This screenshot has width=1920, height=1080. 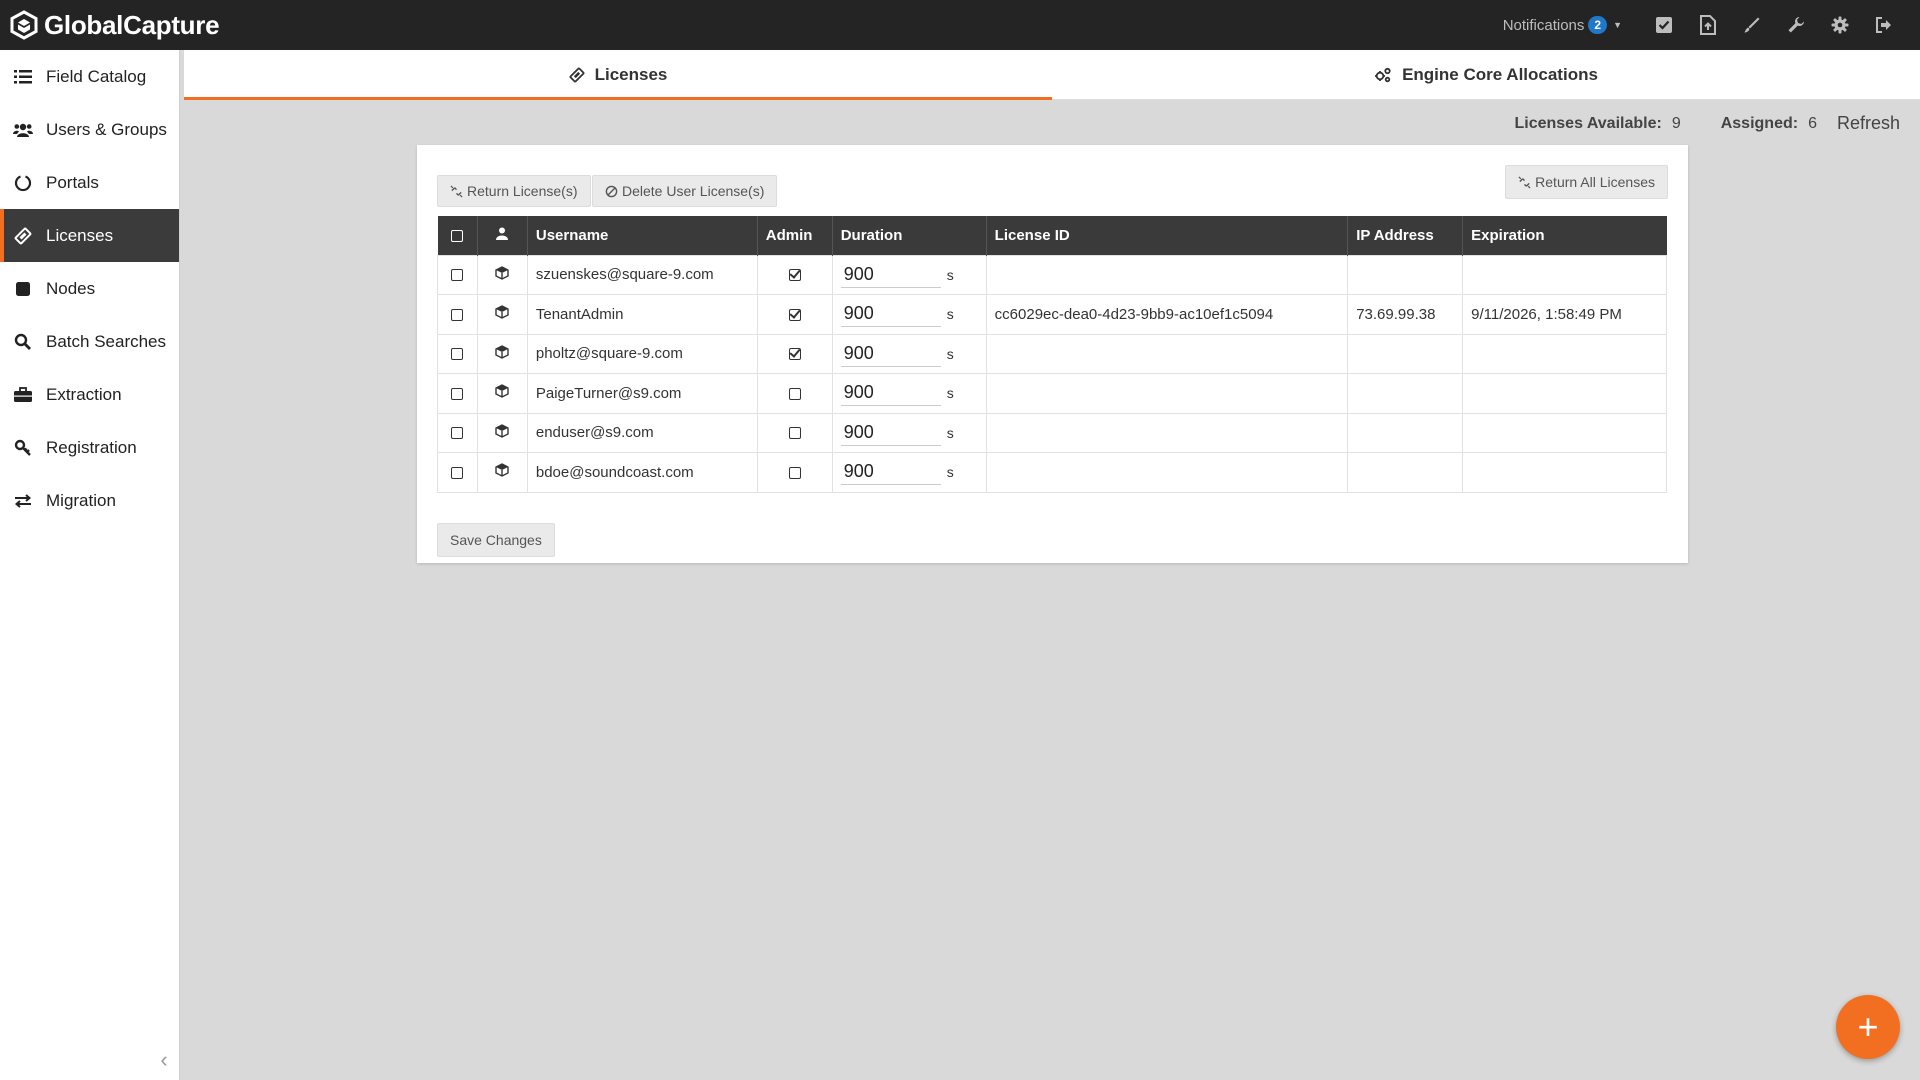 What do you see at coordinates (1840, 25) in the screenshot?
I see `gear-icon` at bounding box center [1840, 25].